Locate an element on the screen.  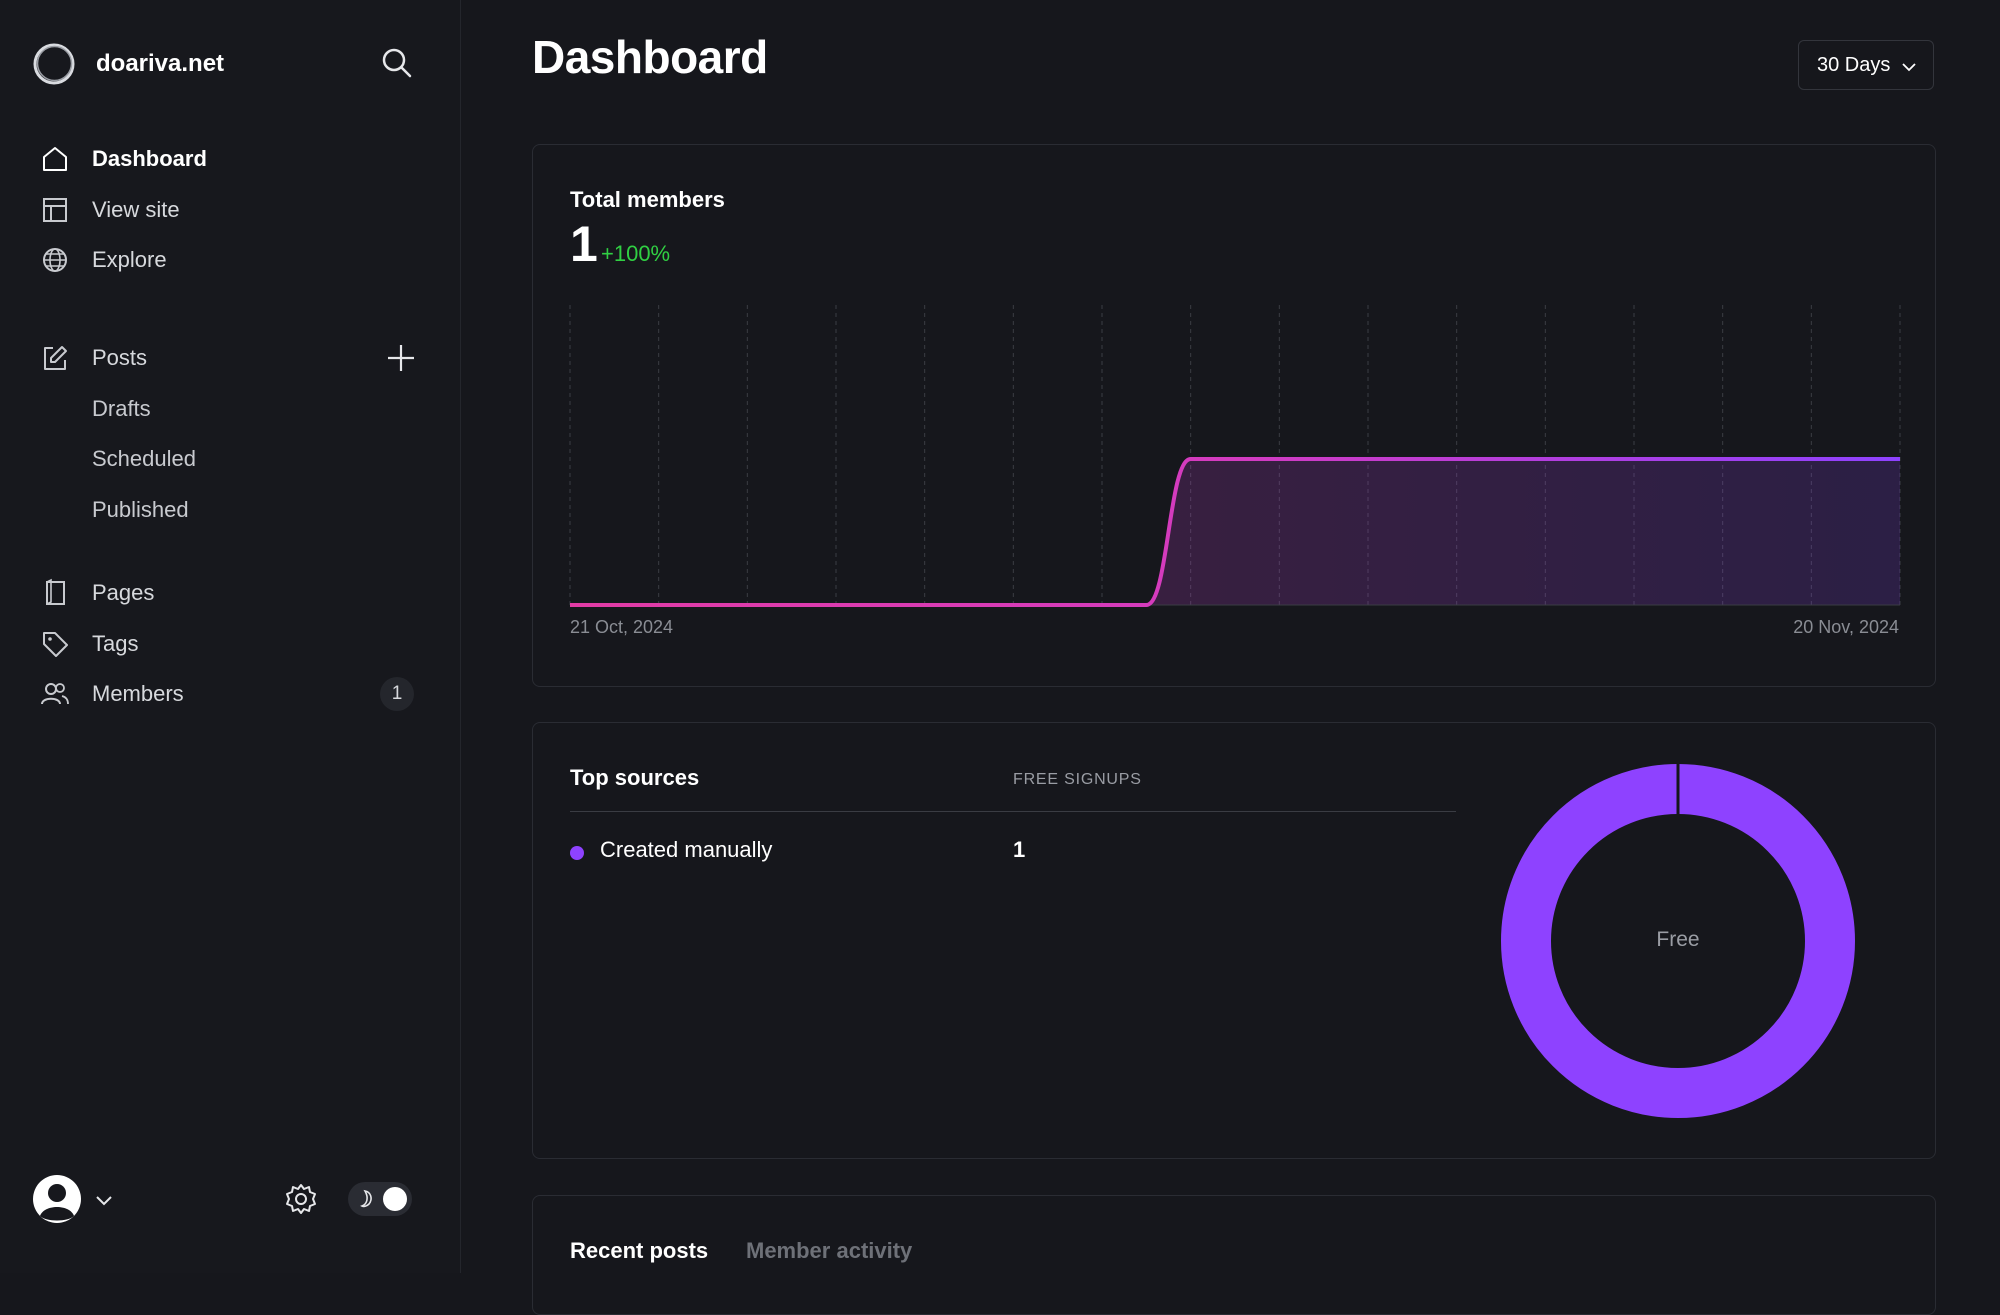
table-divider is located at coordinates (1013, 811).